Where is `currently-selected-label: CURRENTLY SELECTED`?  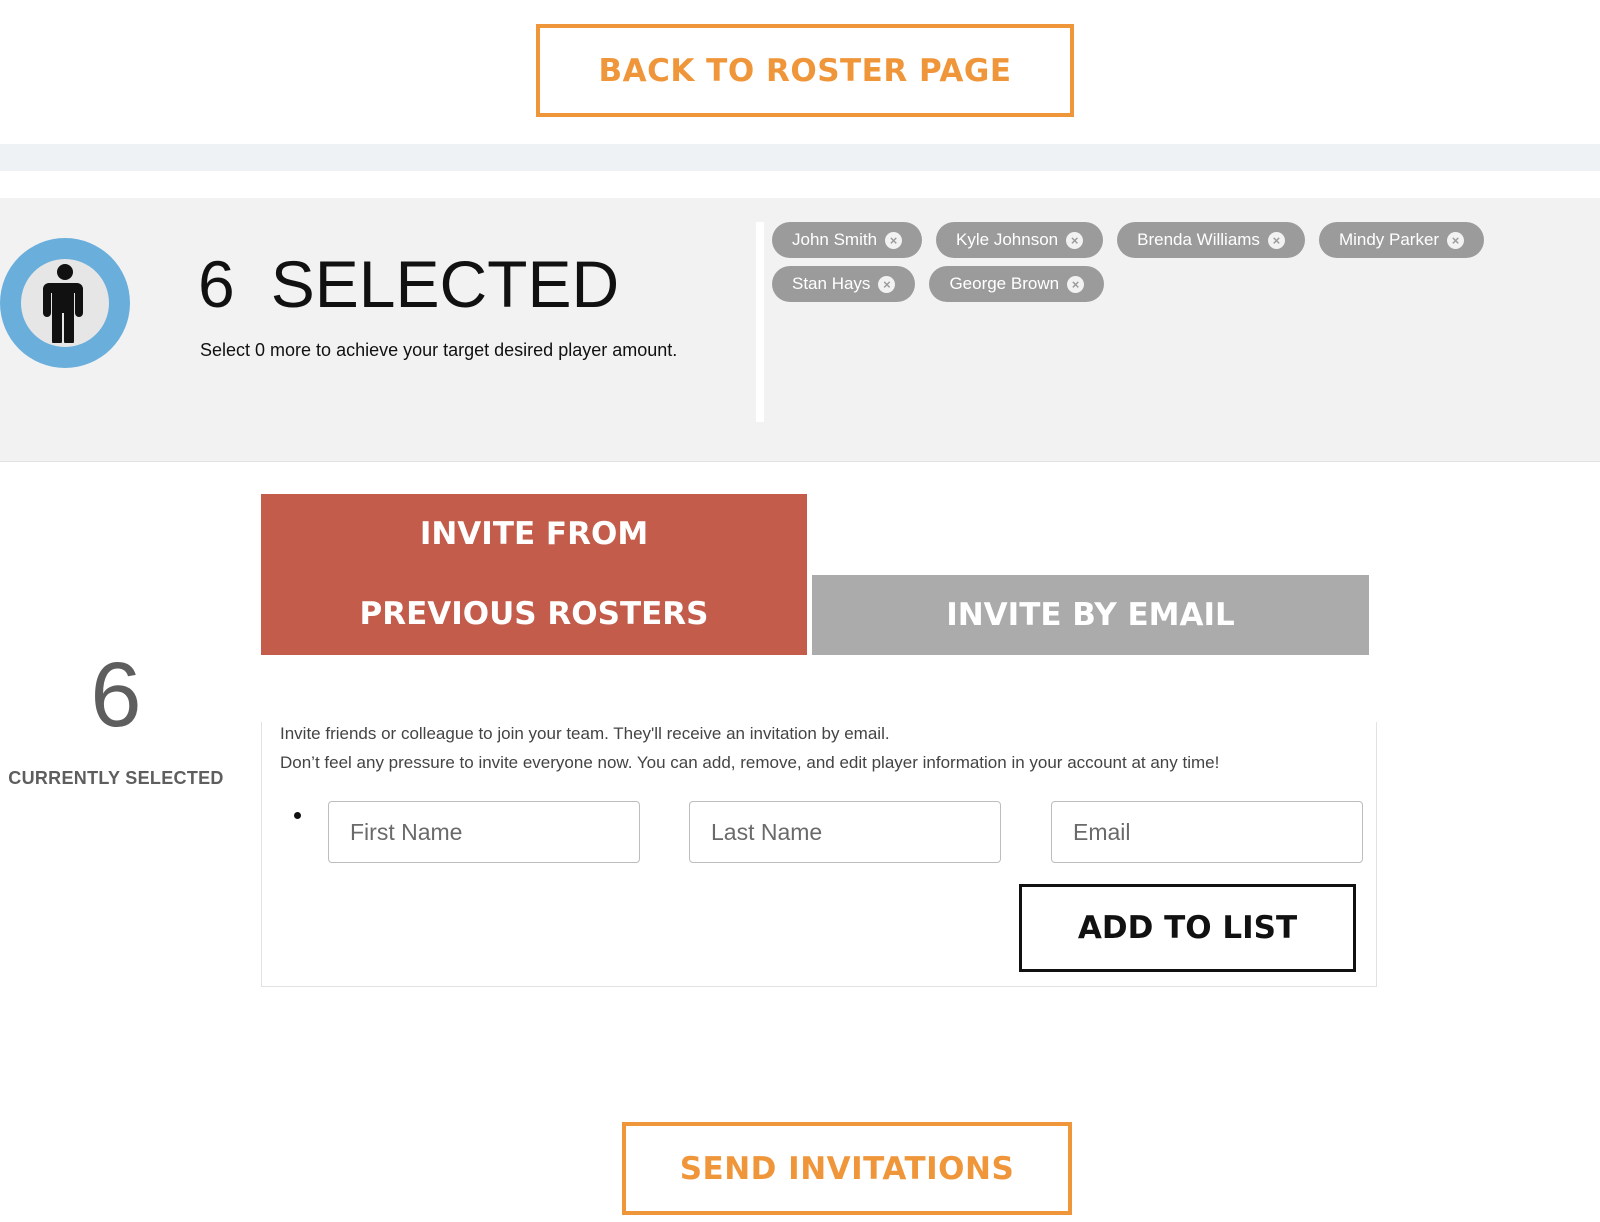
currently-selected-label: CURRENTLY SELECTED is located at coordinates (116, 778).